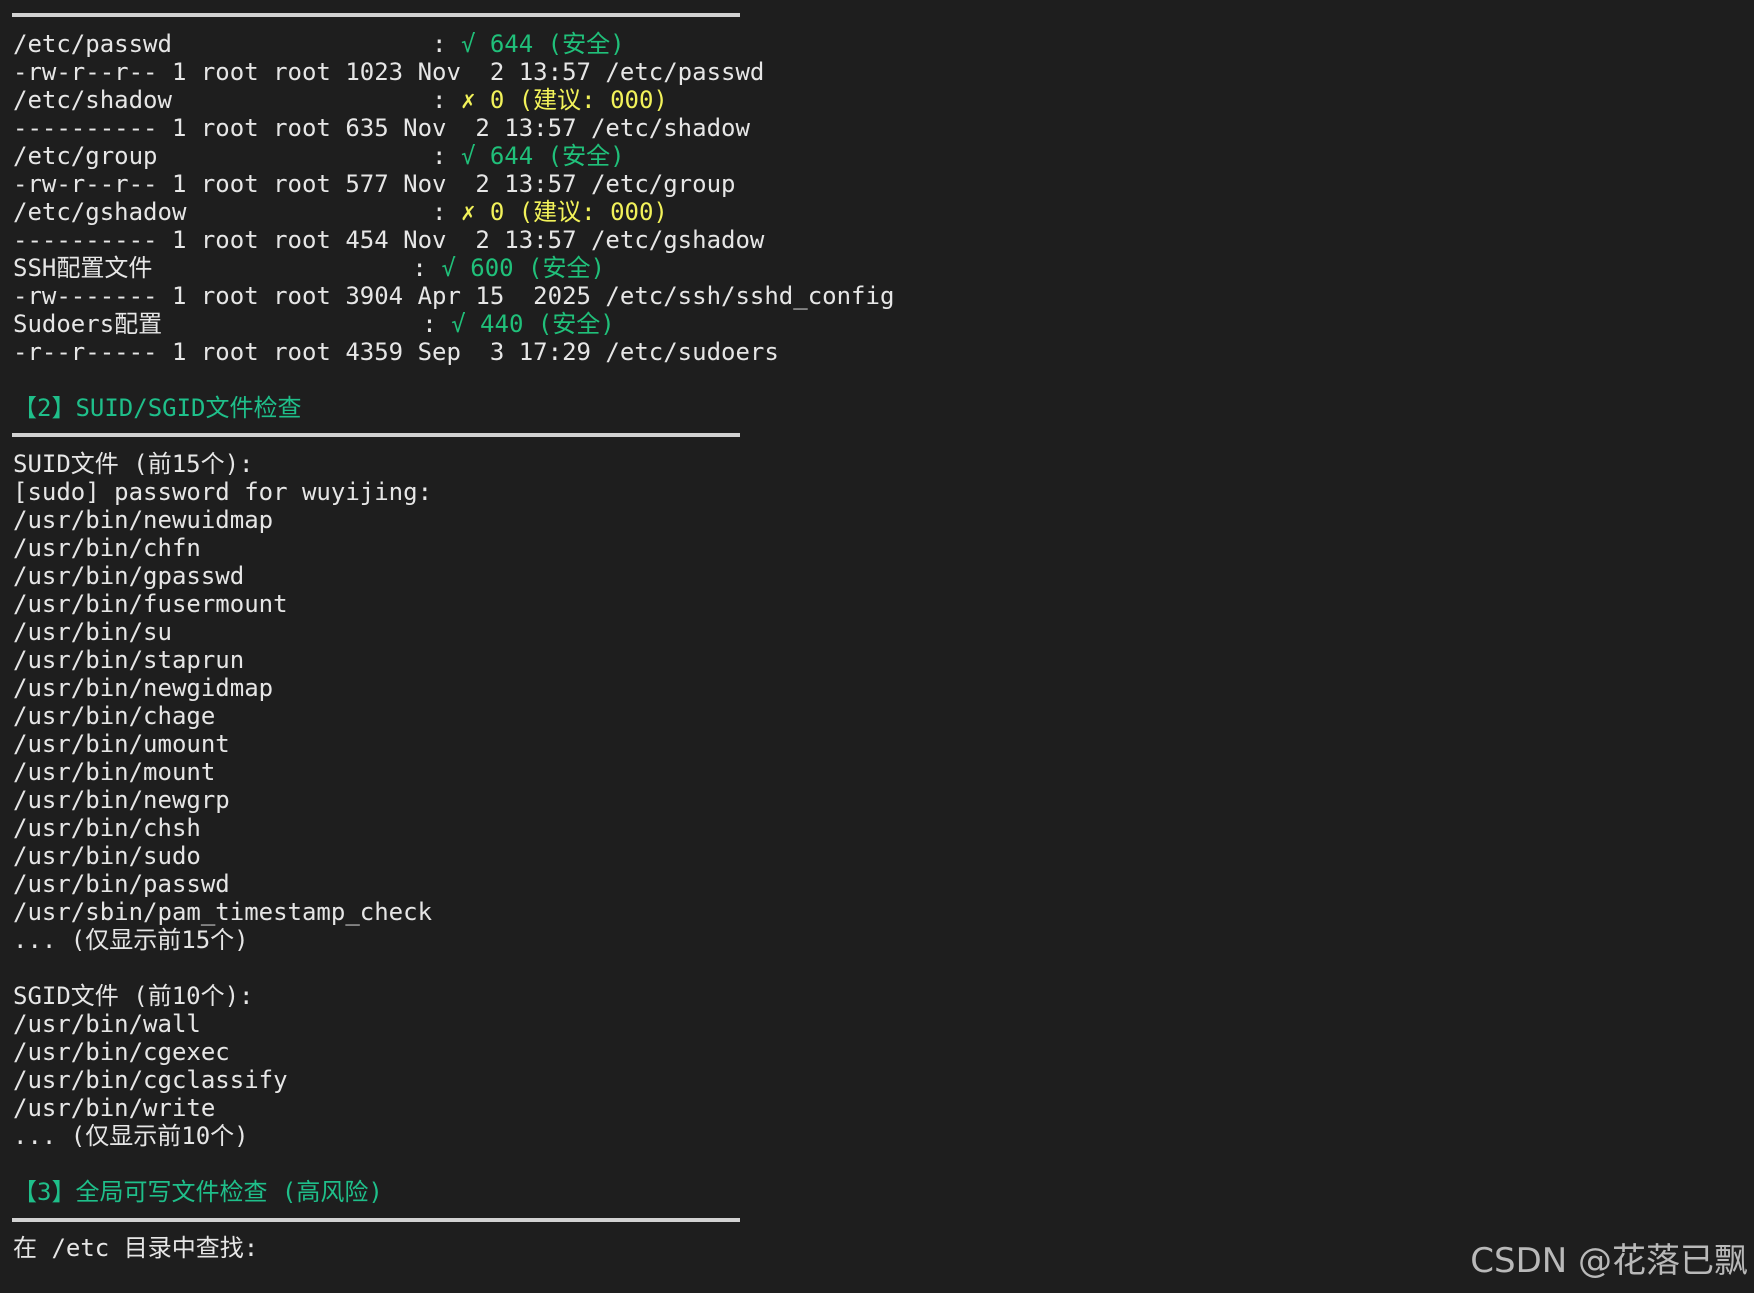  What do you see at coordinates (883, 1136) in the screenshot?
I see `terminal-line: ... (仅显示前10个)` at bounding box center [883, 1136].